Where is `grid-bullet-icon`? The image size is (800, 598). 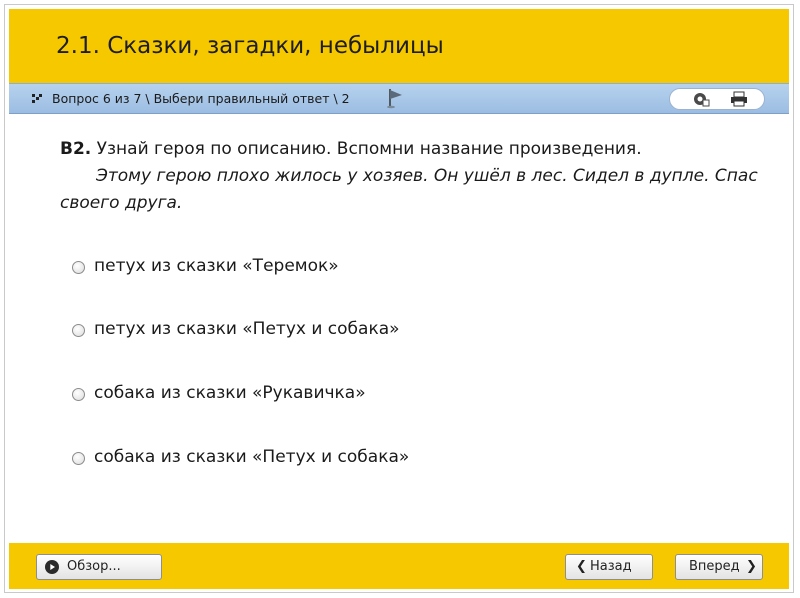 grid-bullet-icon is located at coordinates (37, 98).